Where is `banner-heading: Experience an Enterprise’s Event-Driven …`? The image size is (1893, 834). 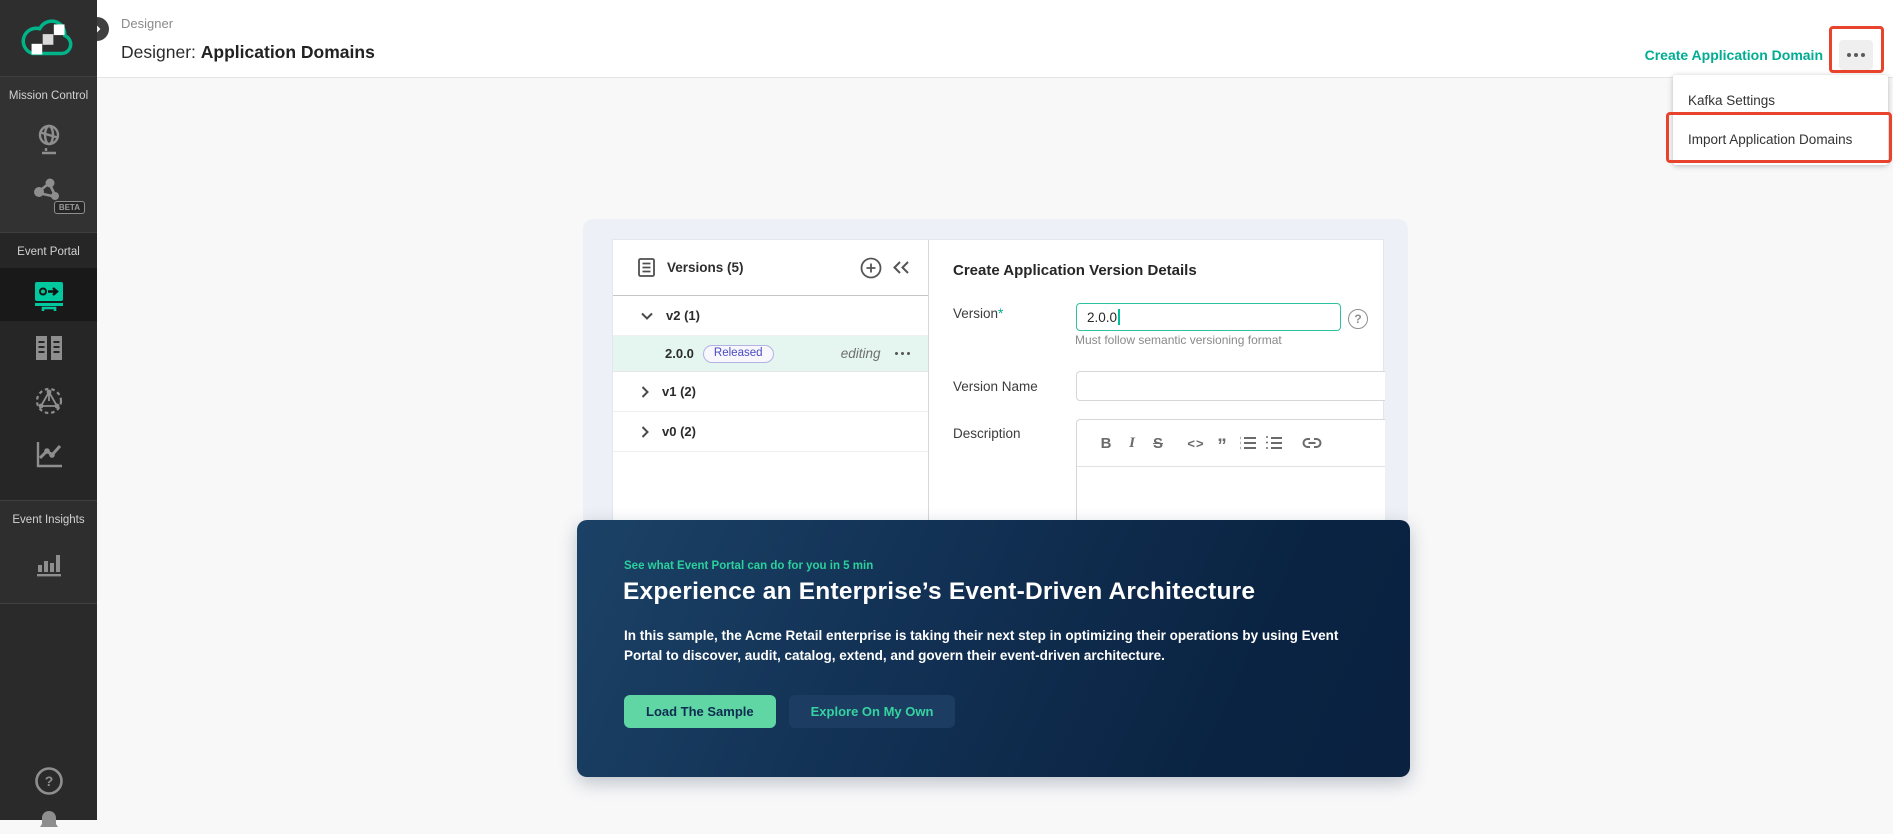
banner-heading: Experience an Enterprise’s Event-Driven … is located at coordinates (939, 591).